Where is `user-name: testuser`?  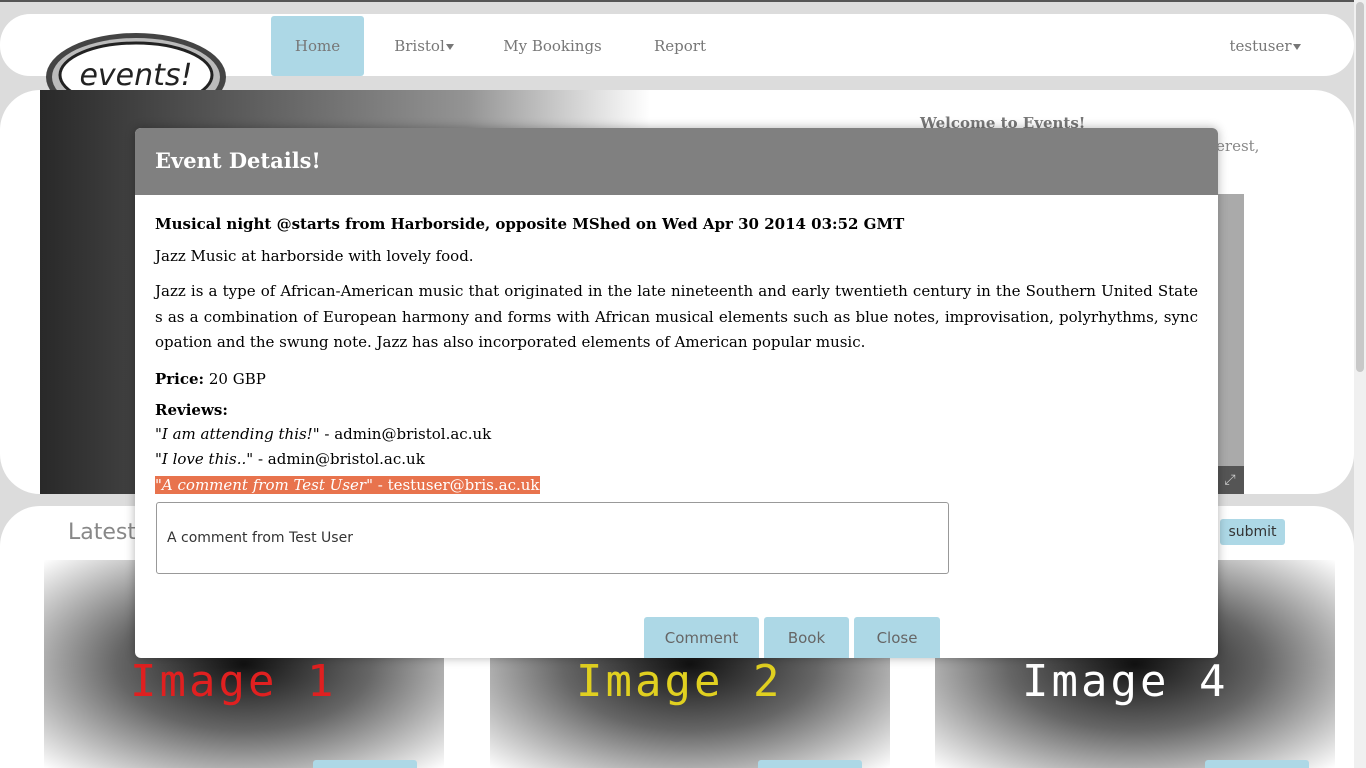
user-name: testuser is located at coordinates (1260, 46).